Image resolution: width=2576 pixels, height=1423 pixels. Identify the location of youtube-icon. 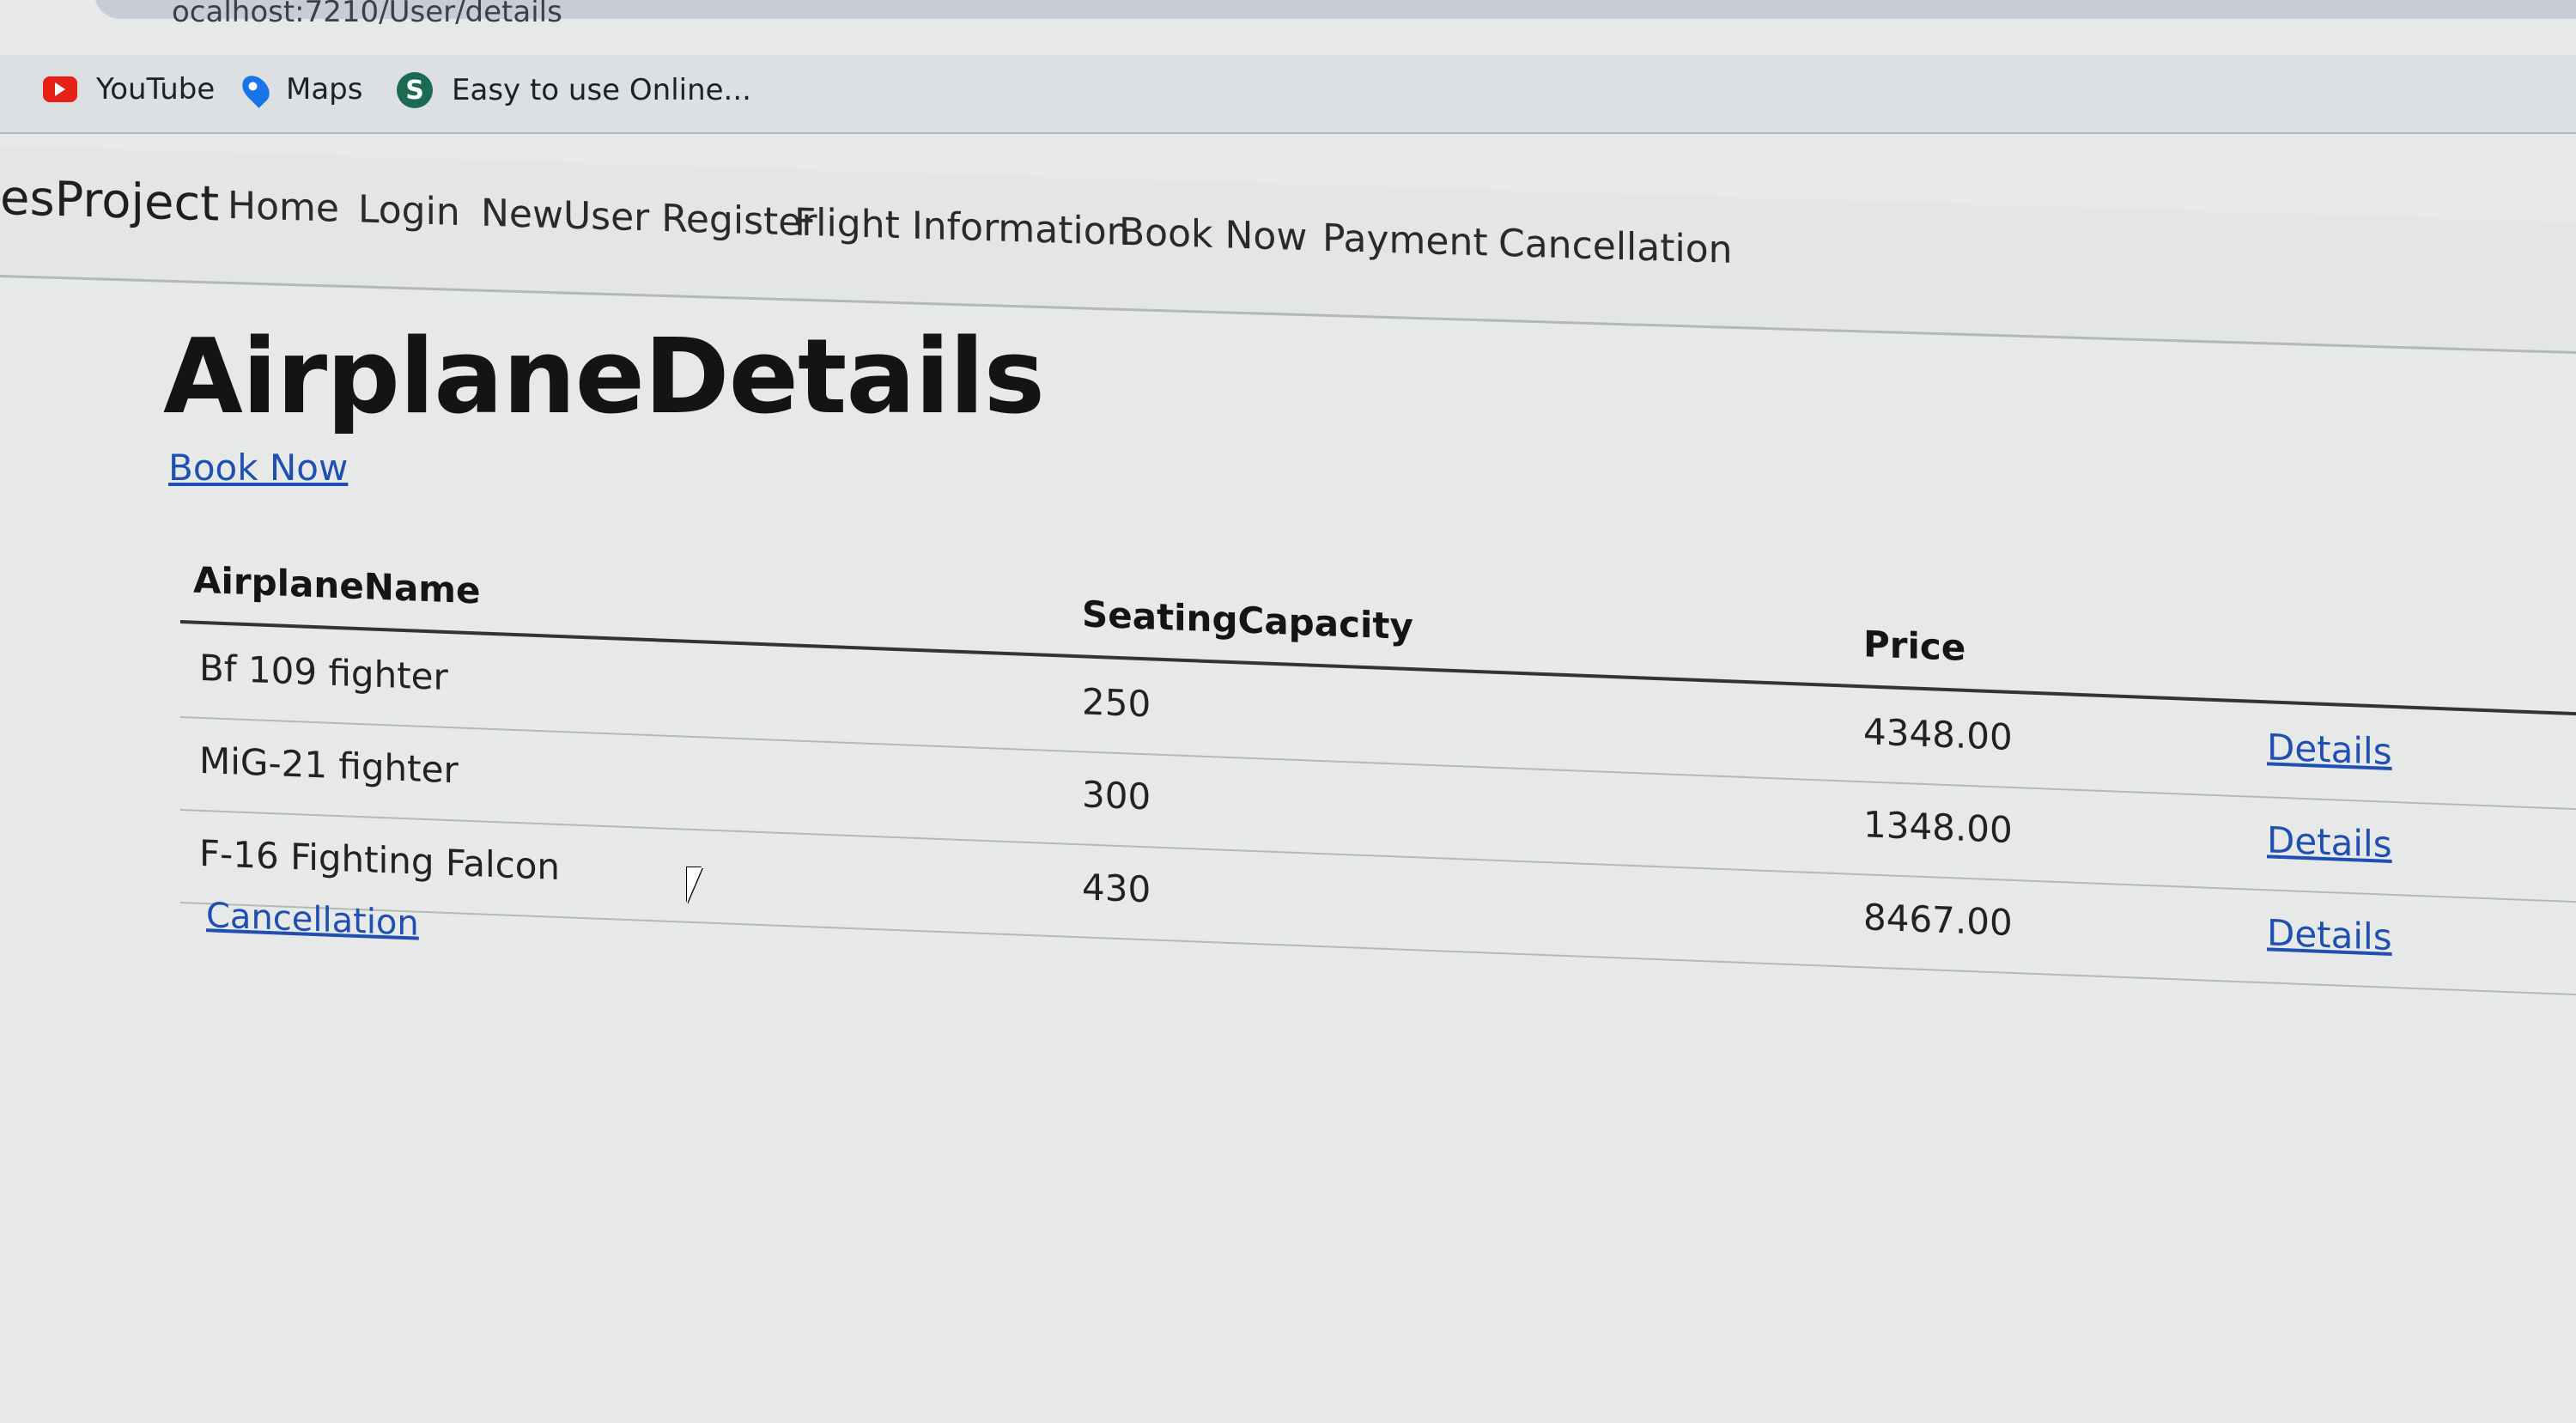
(60, 89).